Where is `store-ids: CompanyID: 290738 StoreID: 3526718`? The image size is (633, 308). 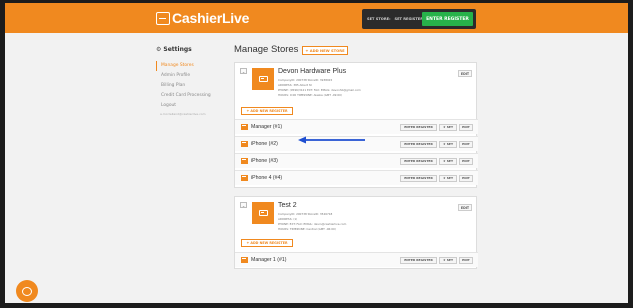 store-ids: CompanyID: 290738 StoreID: 3526718 is located at coordinates (305, 214).